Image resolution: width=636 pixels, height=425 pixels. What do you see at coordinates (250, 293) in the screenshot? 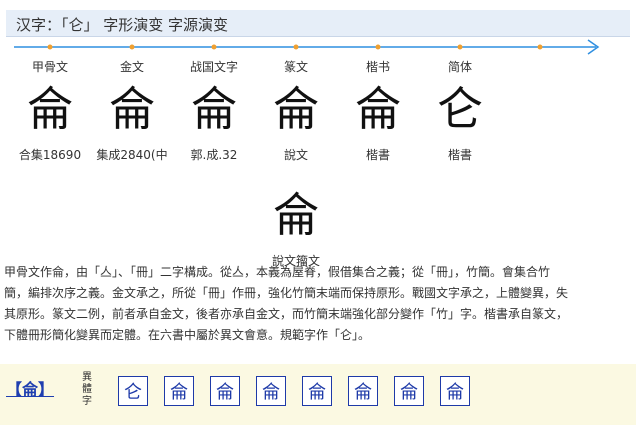
I see `inline-glyph: 冊` at bounding box center [250, 293].